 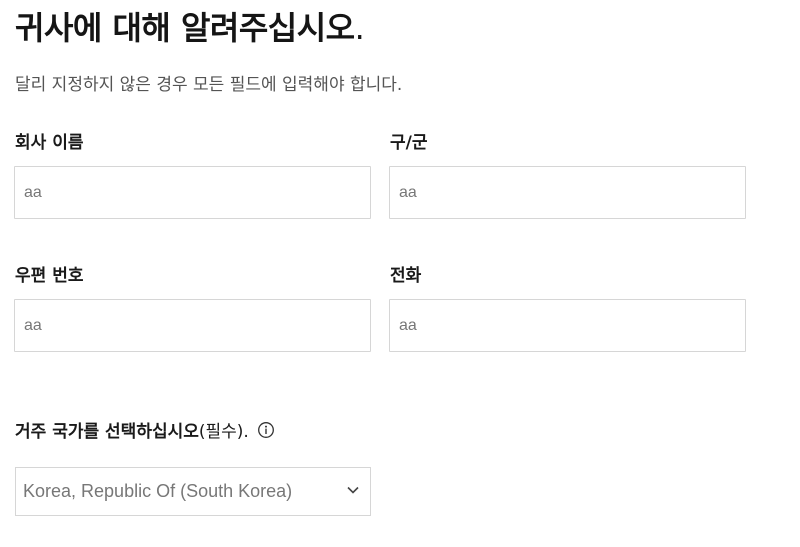 What do you see at coordinates (567, 192) in the screenshot?
I see `district-input` at bounding box center [567, 192].